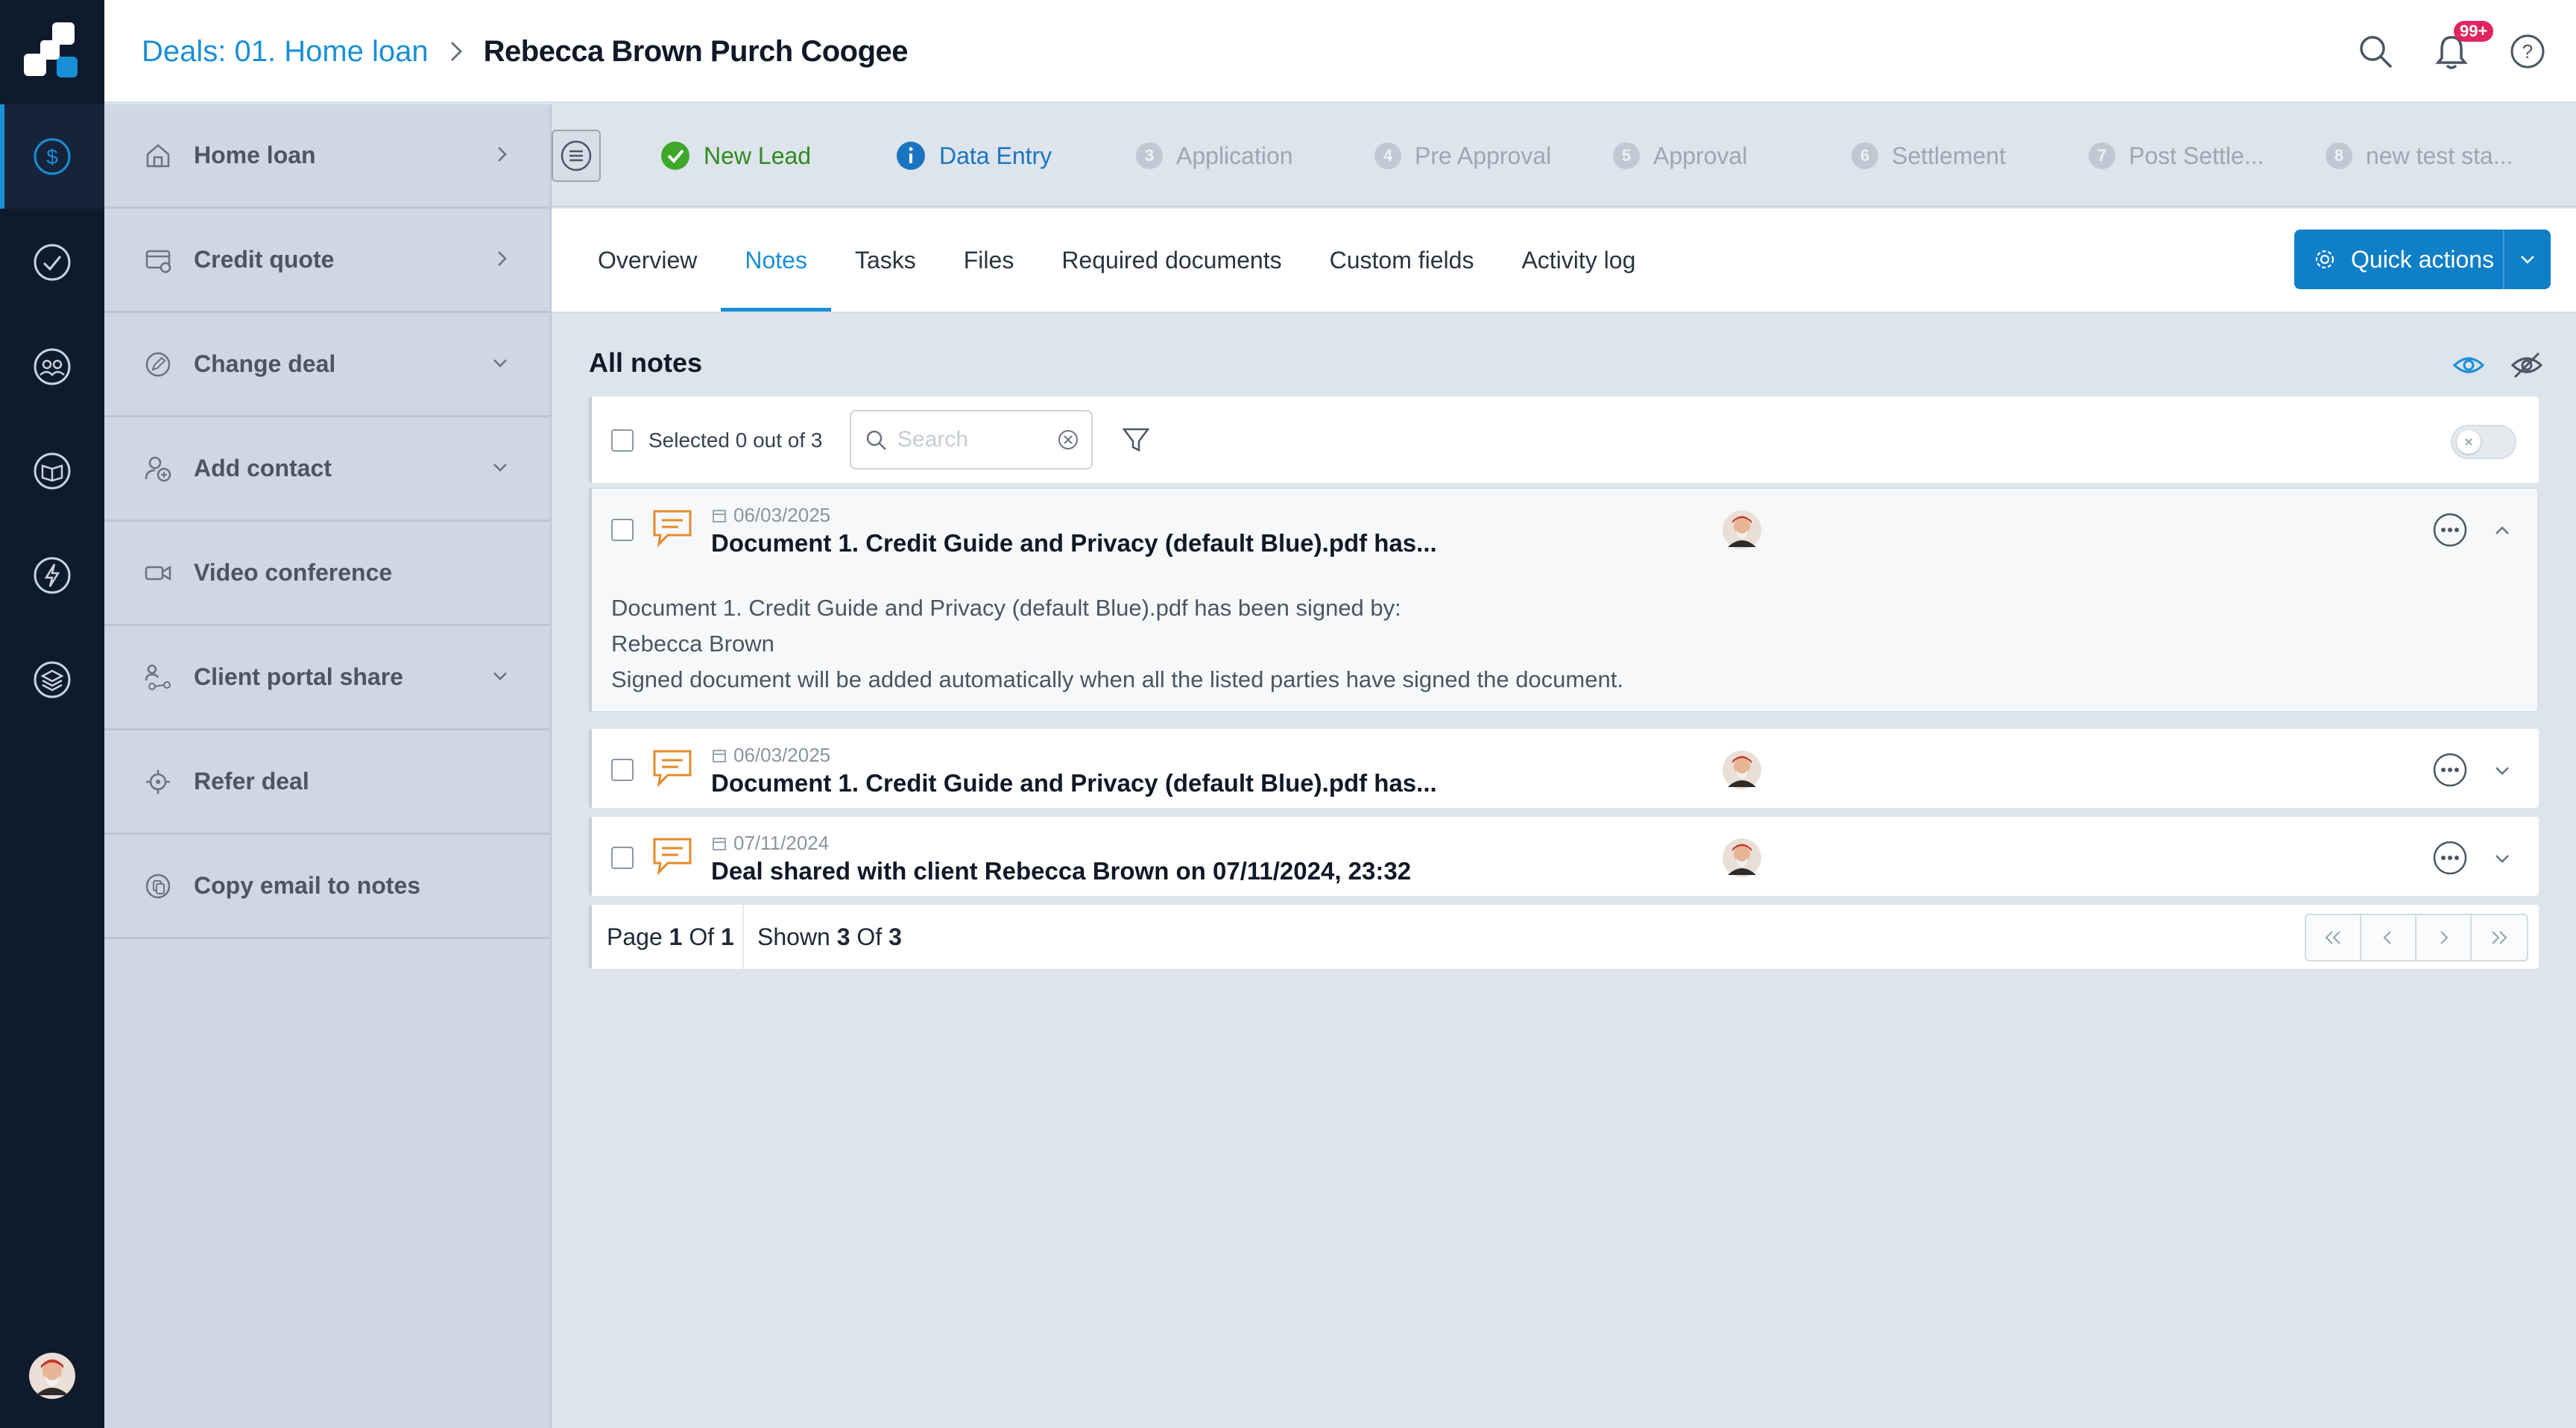 This screenshot has width=2576, height=1428. Describe the element at coordinates (52, 52) in the screenshot. I see `app-logo` at that location.